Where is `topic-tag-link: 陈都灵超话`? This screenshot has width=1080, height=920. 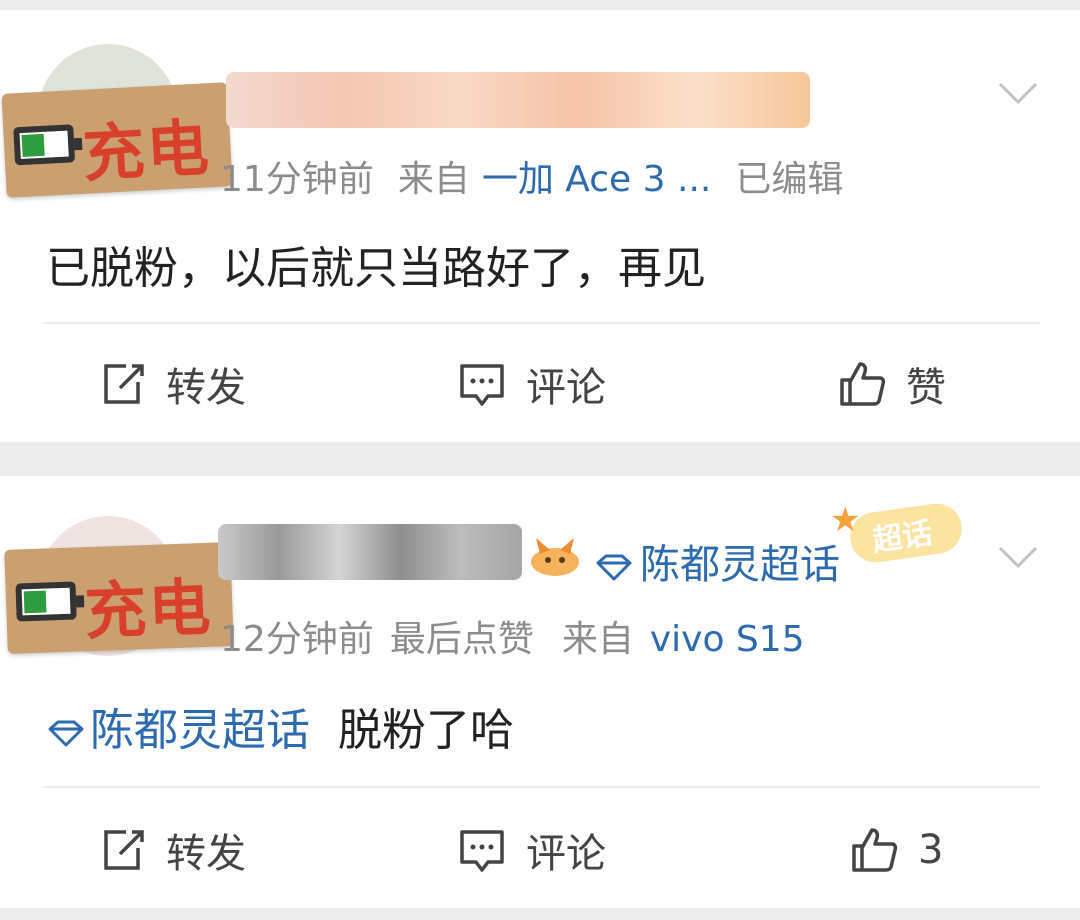 topic-tag-link: 陈都灵超话 is located at coordinates (178, 730).